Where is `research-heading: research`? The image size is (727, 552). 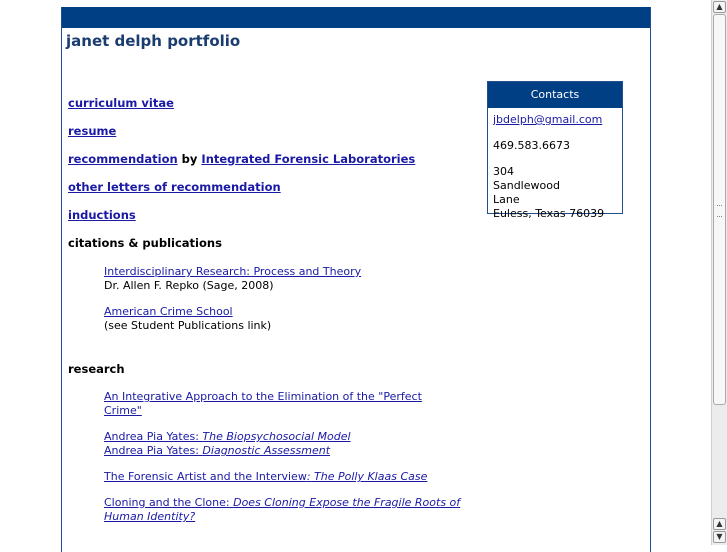 research-heading: research is located at coordinates (96, 369).